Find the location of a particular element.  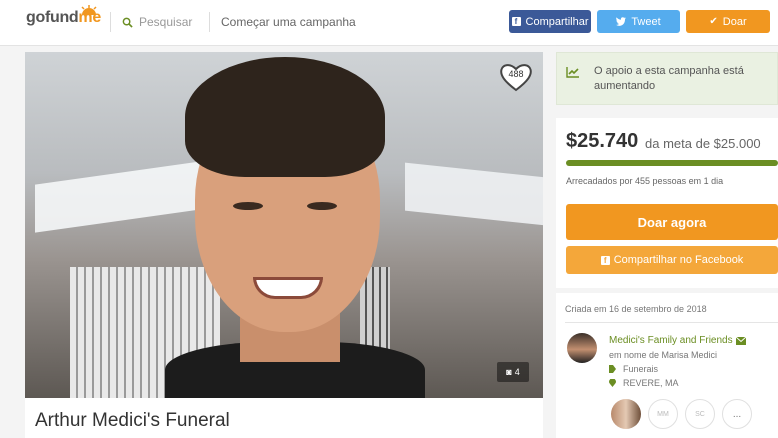

facebook-share-button: f Compartilhar is located at coordinates (550, 21).